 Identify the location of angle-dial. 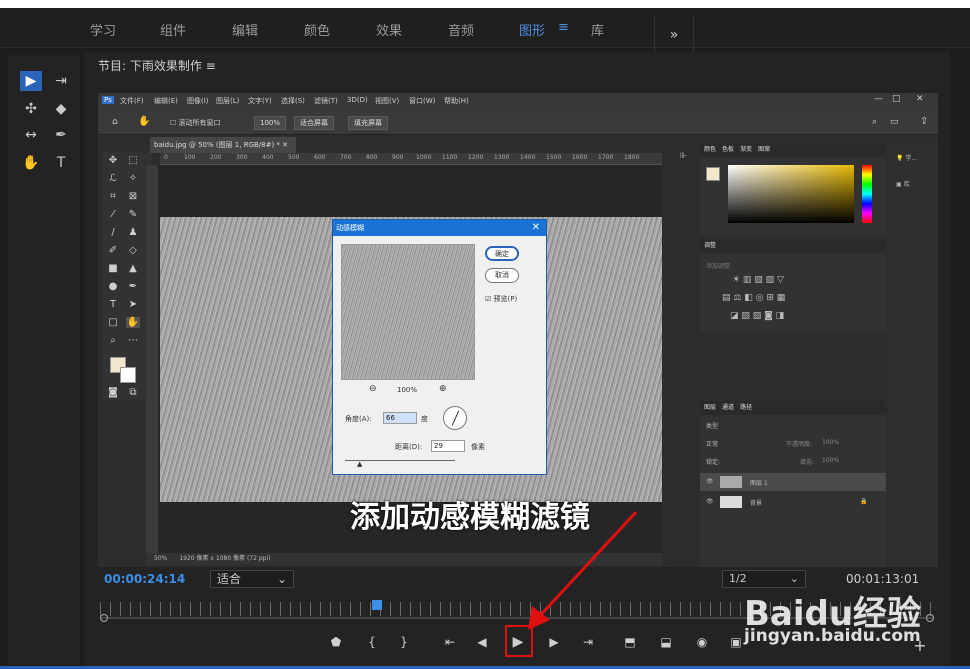
(455, 418).